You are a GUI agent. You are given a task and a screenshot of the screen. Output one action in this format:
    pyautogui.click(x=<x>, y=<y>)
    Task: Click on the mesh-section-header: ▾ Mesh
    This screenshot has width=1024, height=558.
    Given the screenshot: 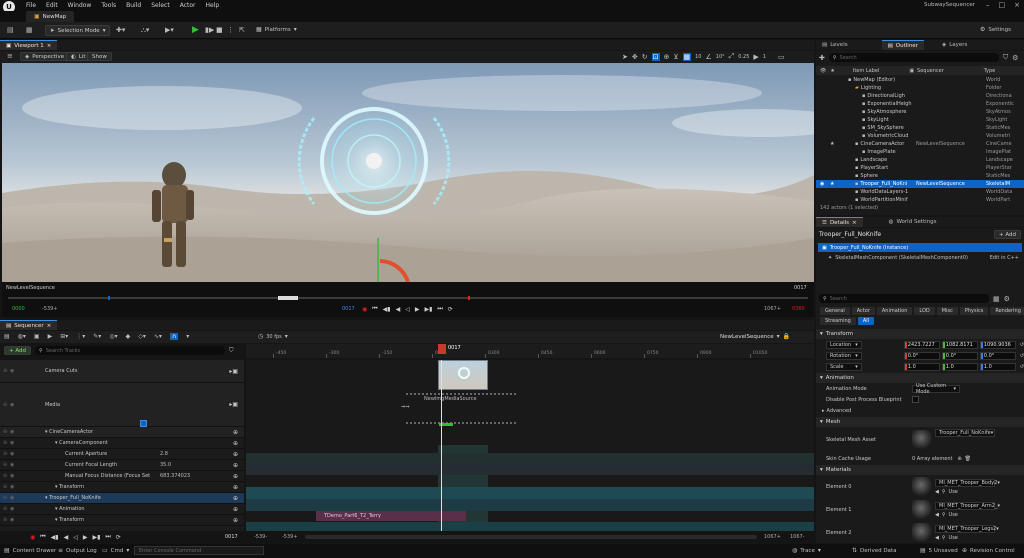 What is the action you would take?
    pyautogui.click(x=920, y=422)
    